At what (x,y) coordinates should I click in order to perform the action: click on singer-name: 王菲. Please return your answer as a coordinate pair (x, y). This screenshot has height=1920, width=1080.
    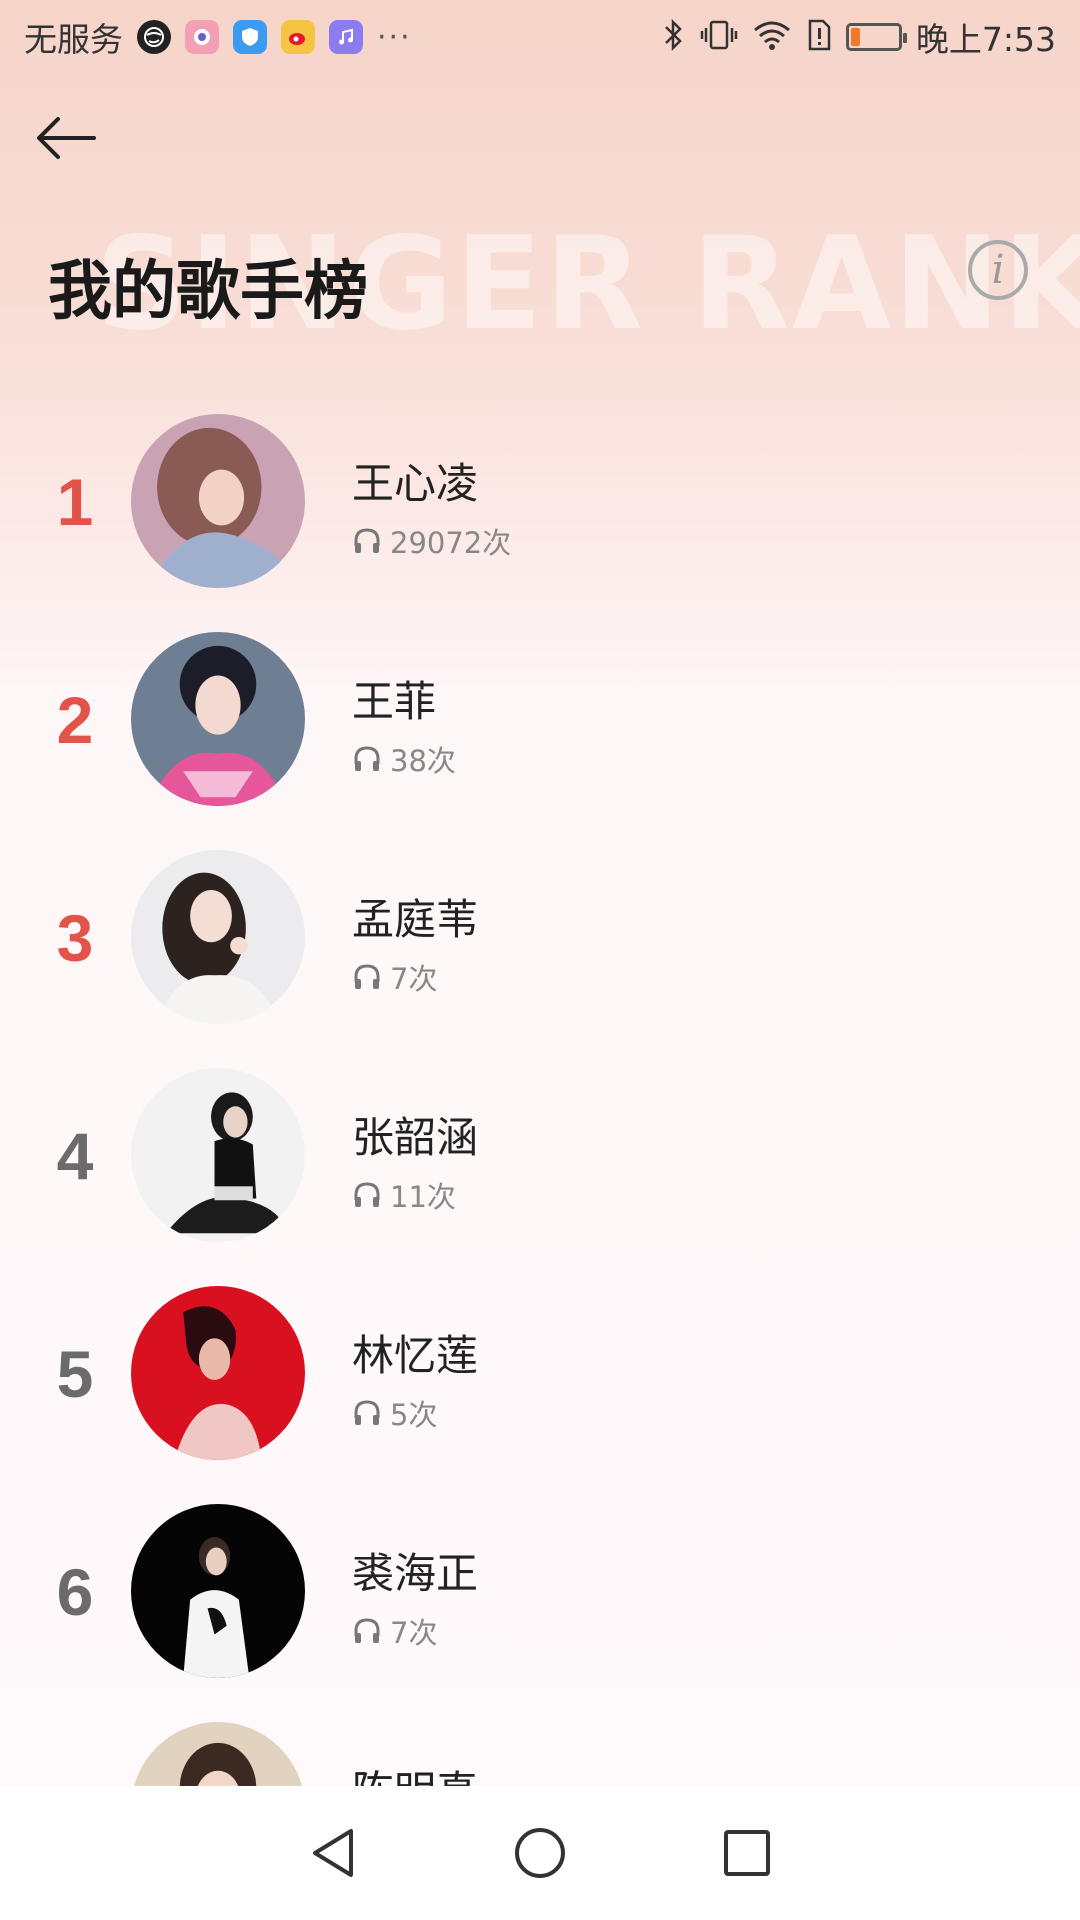
    Looking at the image, I should click on (394, 701).